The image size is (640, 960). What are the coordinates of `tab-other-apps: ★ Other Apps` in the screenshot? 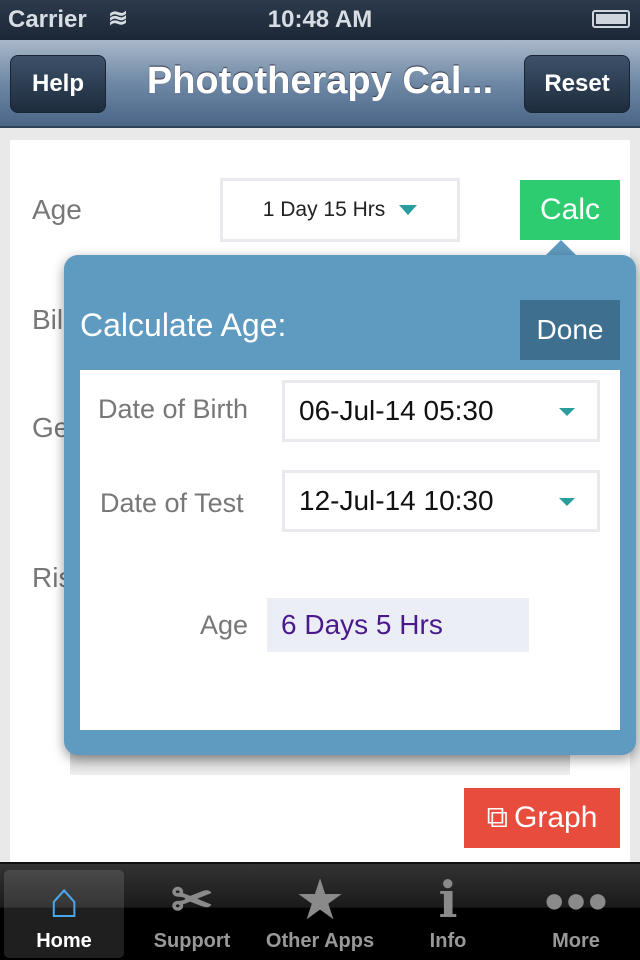 It's located at (320, 914).